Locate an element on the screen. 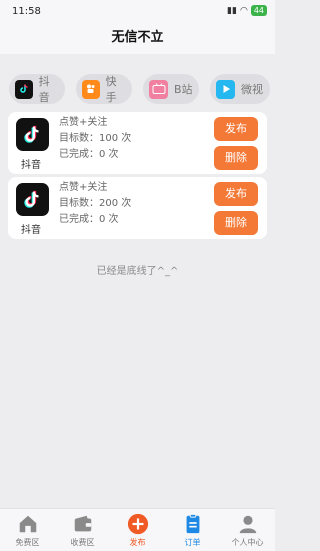 Image resolution: width=320 pixels, height=551 pixels. nav-bar: 无信不立 is located at coordinates (137, 39).